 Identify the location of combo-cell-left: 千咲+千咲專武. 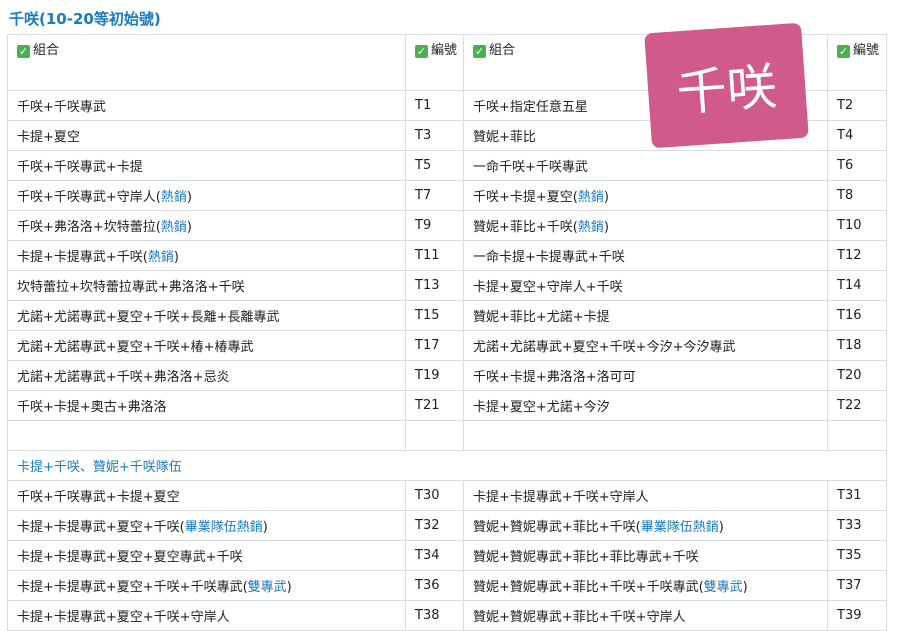
(206, 105).